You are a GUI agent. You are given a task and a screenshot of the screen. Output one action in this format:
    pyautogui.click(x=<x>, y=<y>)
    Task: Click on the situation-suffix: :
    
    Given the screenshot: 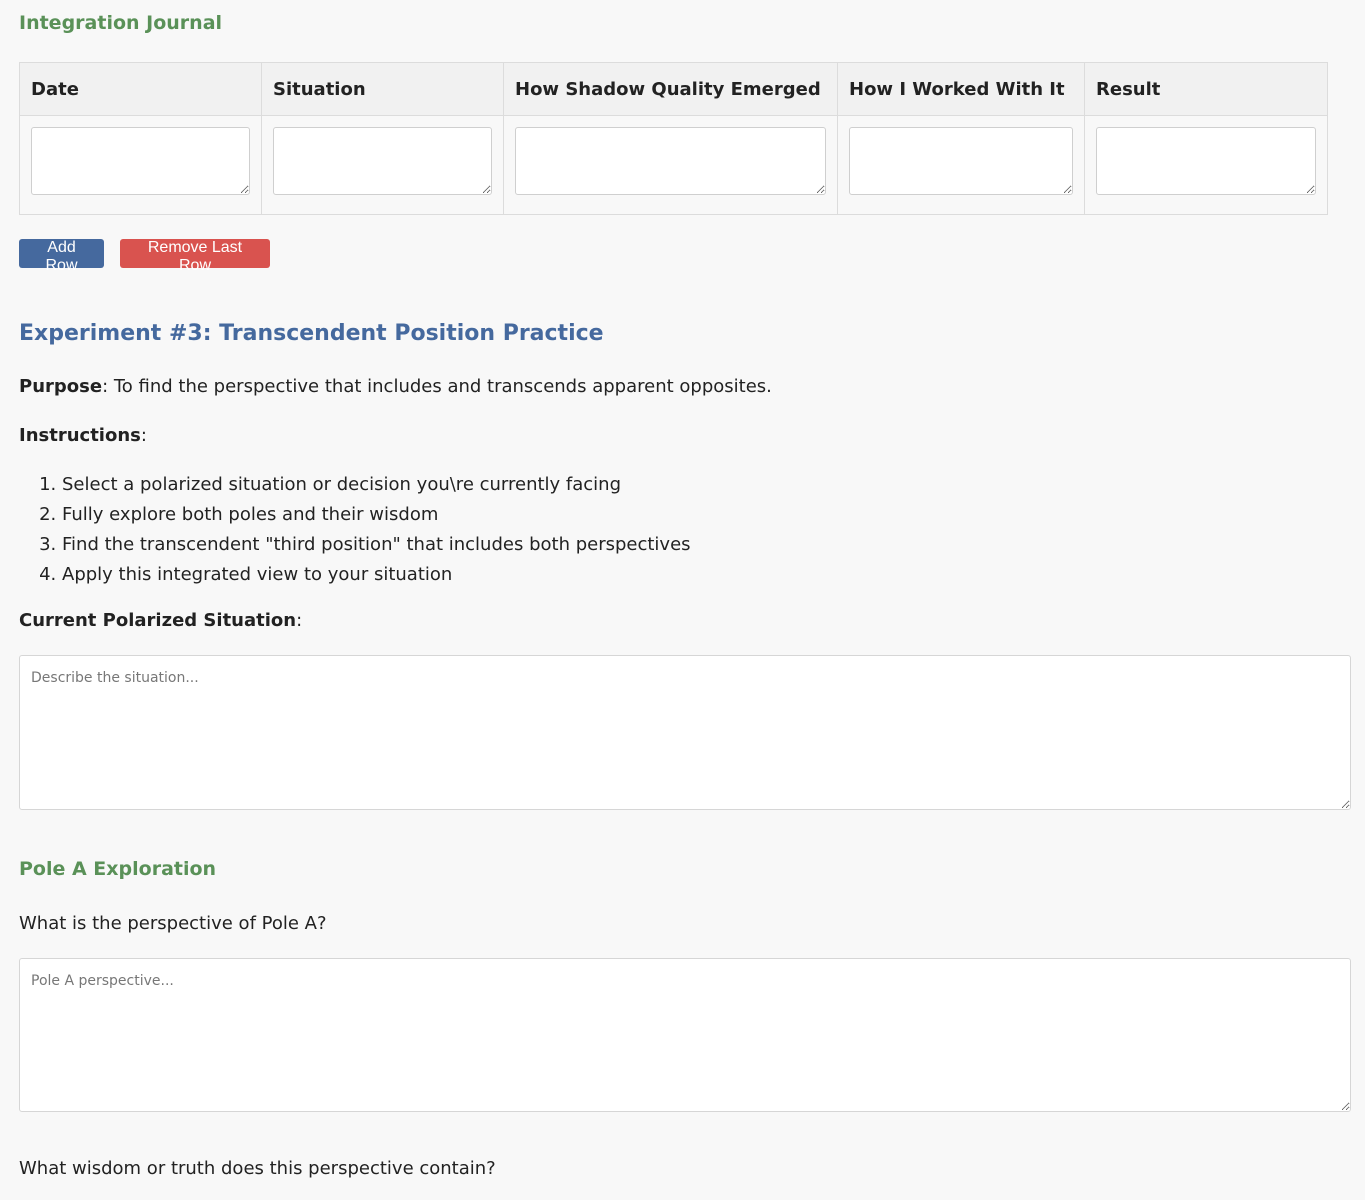 What is the action you would take?
    pyautogui.click(x=299, y=620)
    